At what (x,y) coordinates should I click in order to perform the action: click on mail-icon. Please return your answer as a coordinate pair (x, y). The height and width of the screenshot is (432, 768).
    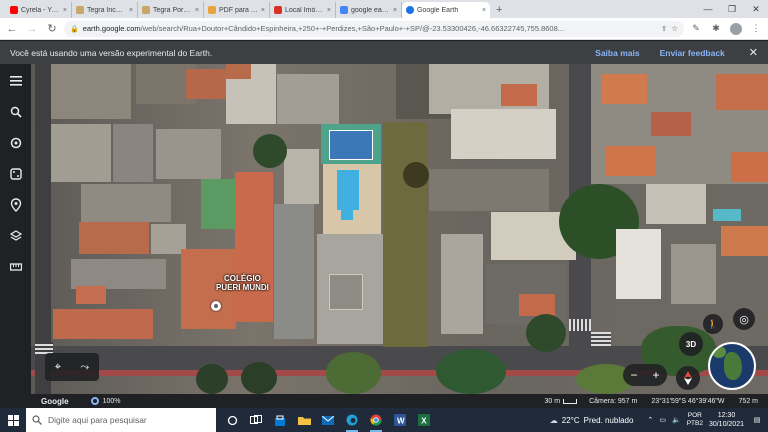
    Looking at the image, I should click on (328, 420).